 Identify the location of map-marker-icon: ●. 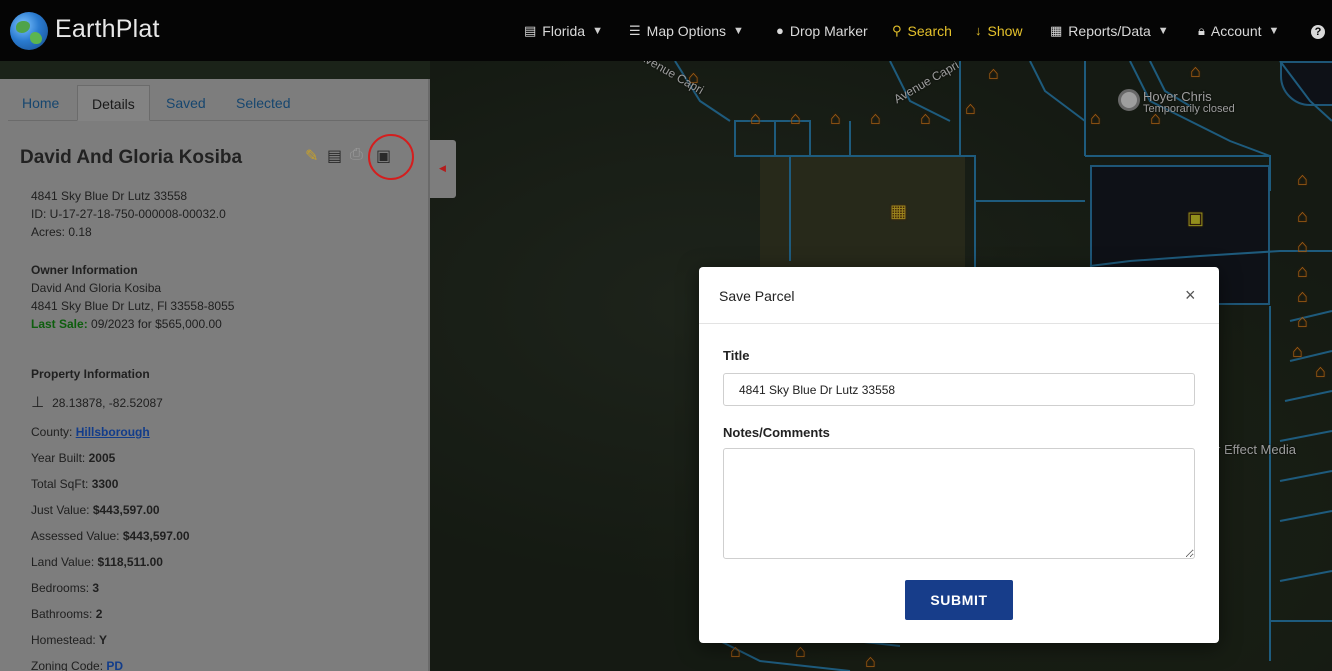
(780, 30).